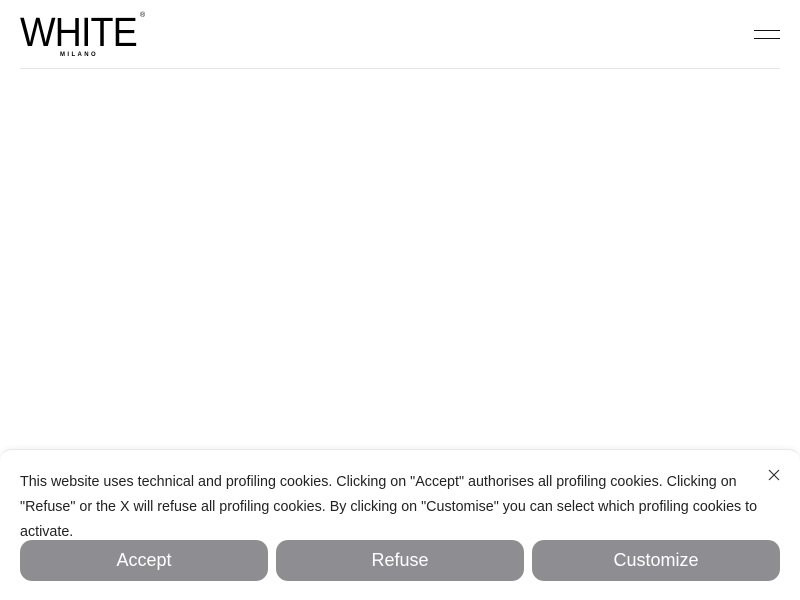  What do you see at coordinates (767, 35) in the screenshot?
I see `hamburger-menu-icon` at bounding box center [767, 35].